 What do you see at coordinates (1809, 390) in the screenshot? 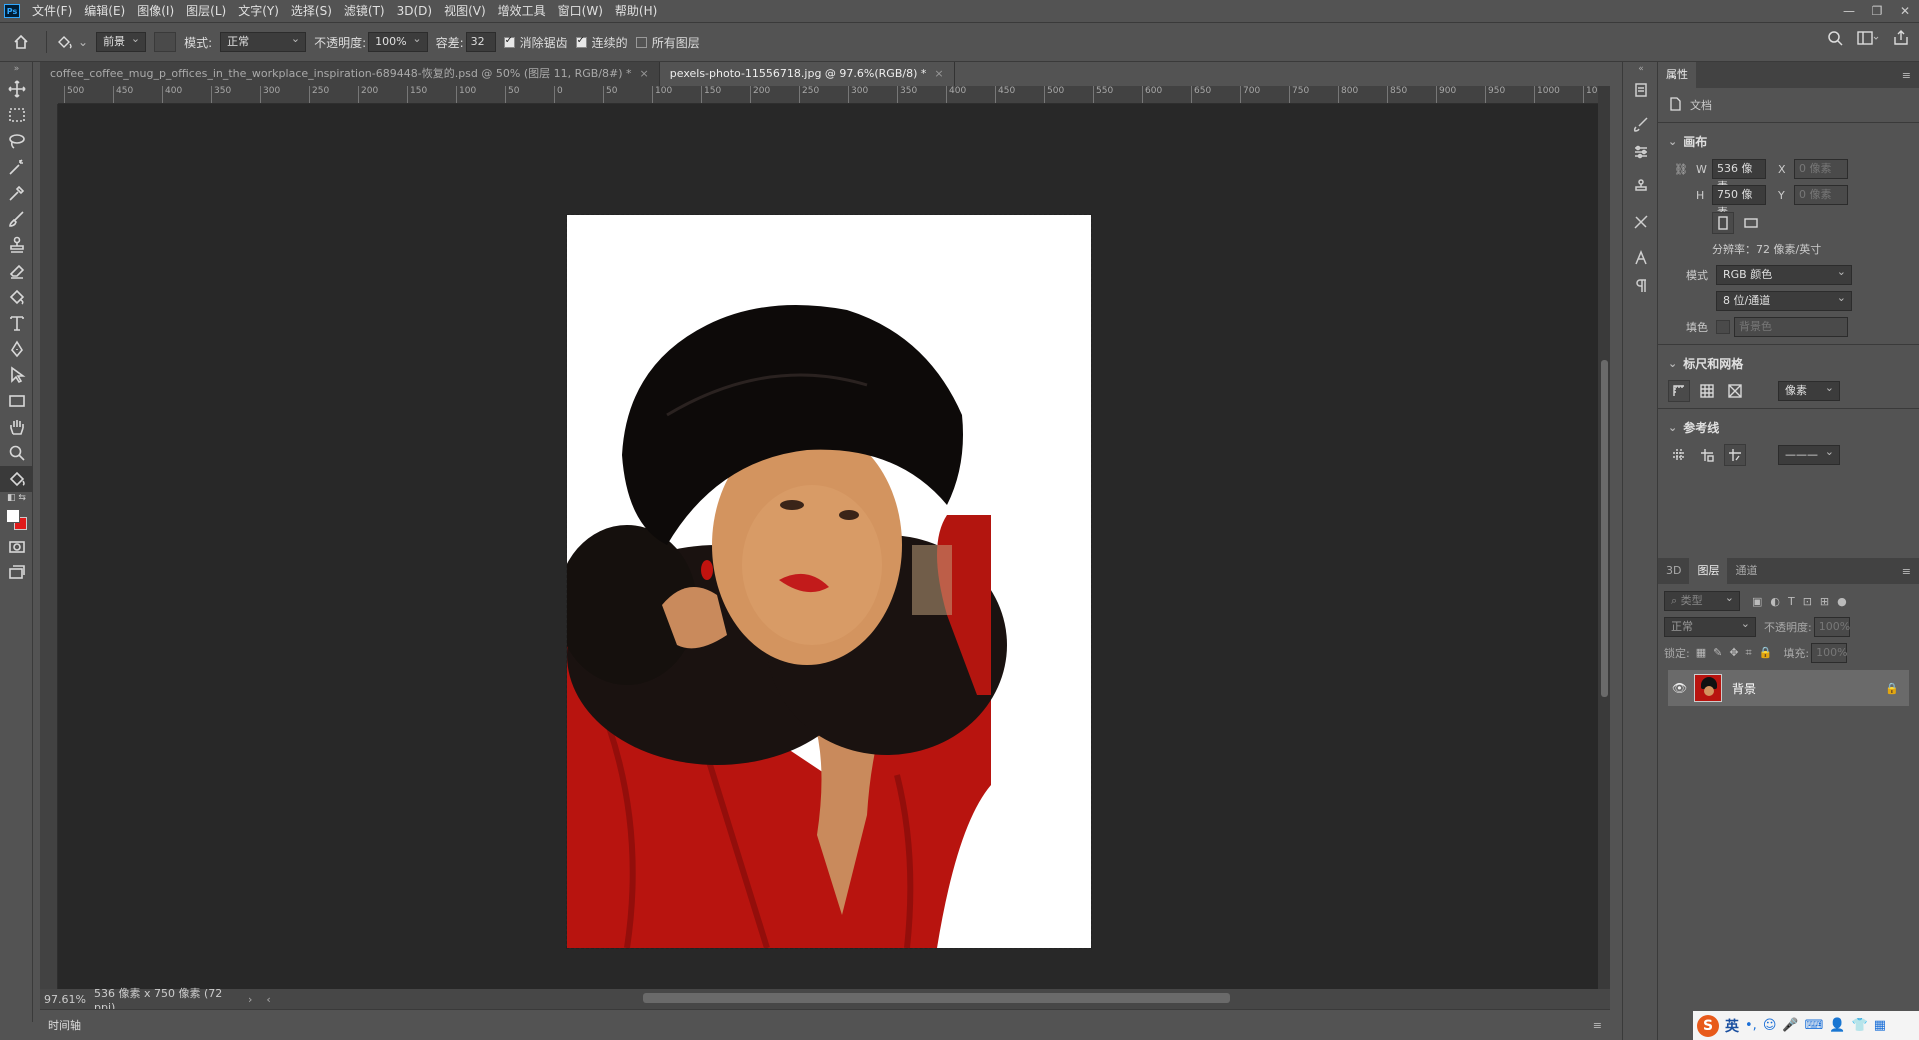
I see `ruler-unit-select: 像素` at bounding box center [1809, 390].